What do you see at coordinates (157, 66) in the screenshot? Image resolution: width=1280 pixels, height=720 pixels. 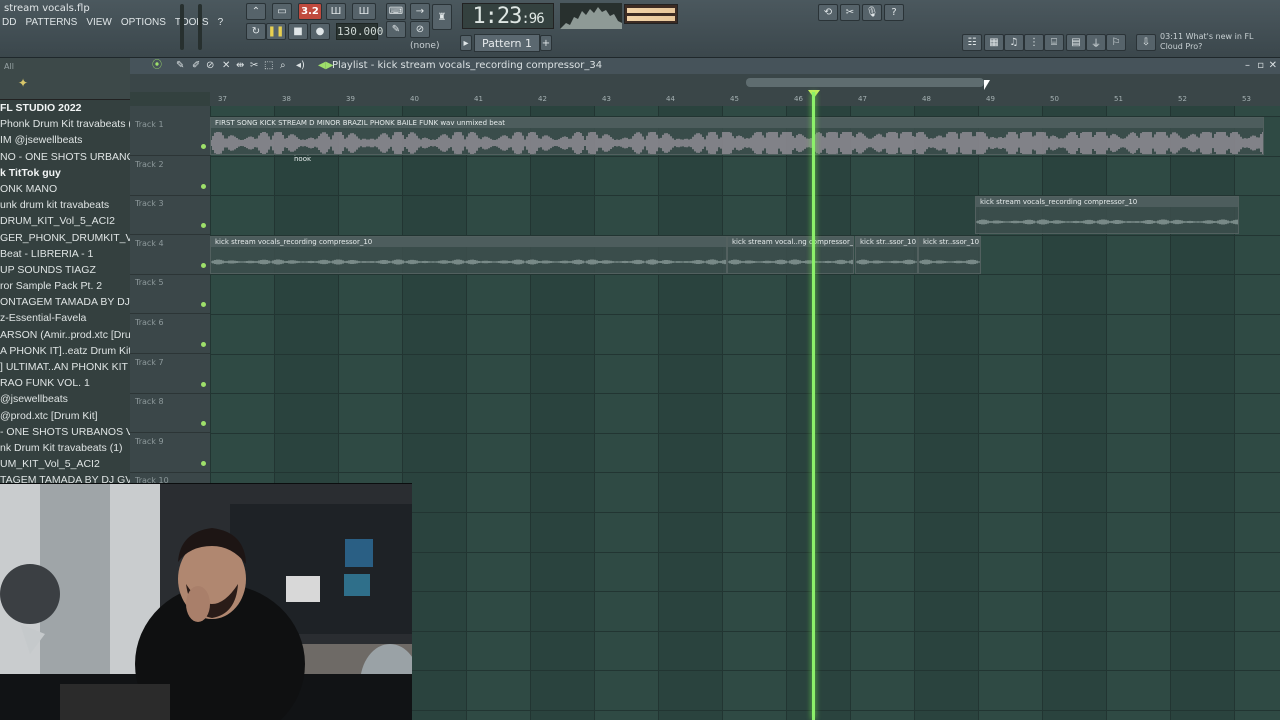 I see `snap-icon: ⦿` at bounding box center [157, 66].